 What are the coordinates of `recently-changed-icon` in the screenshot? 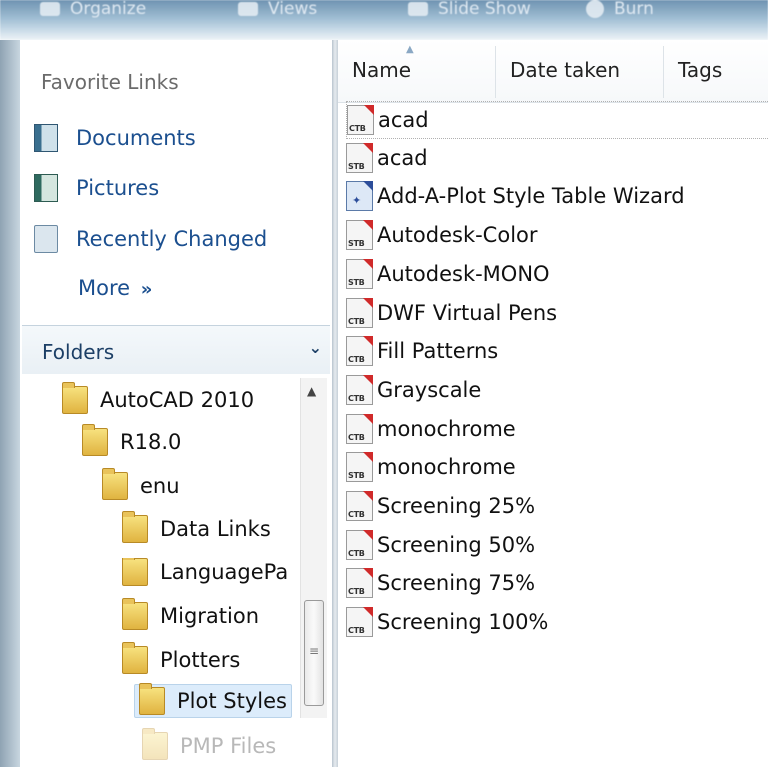 It's located at (46, 239).